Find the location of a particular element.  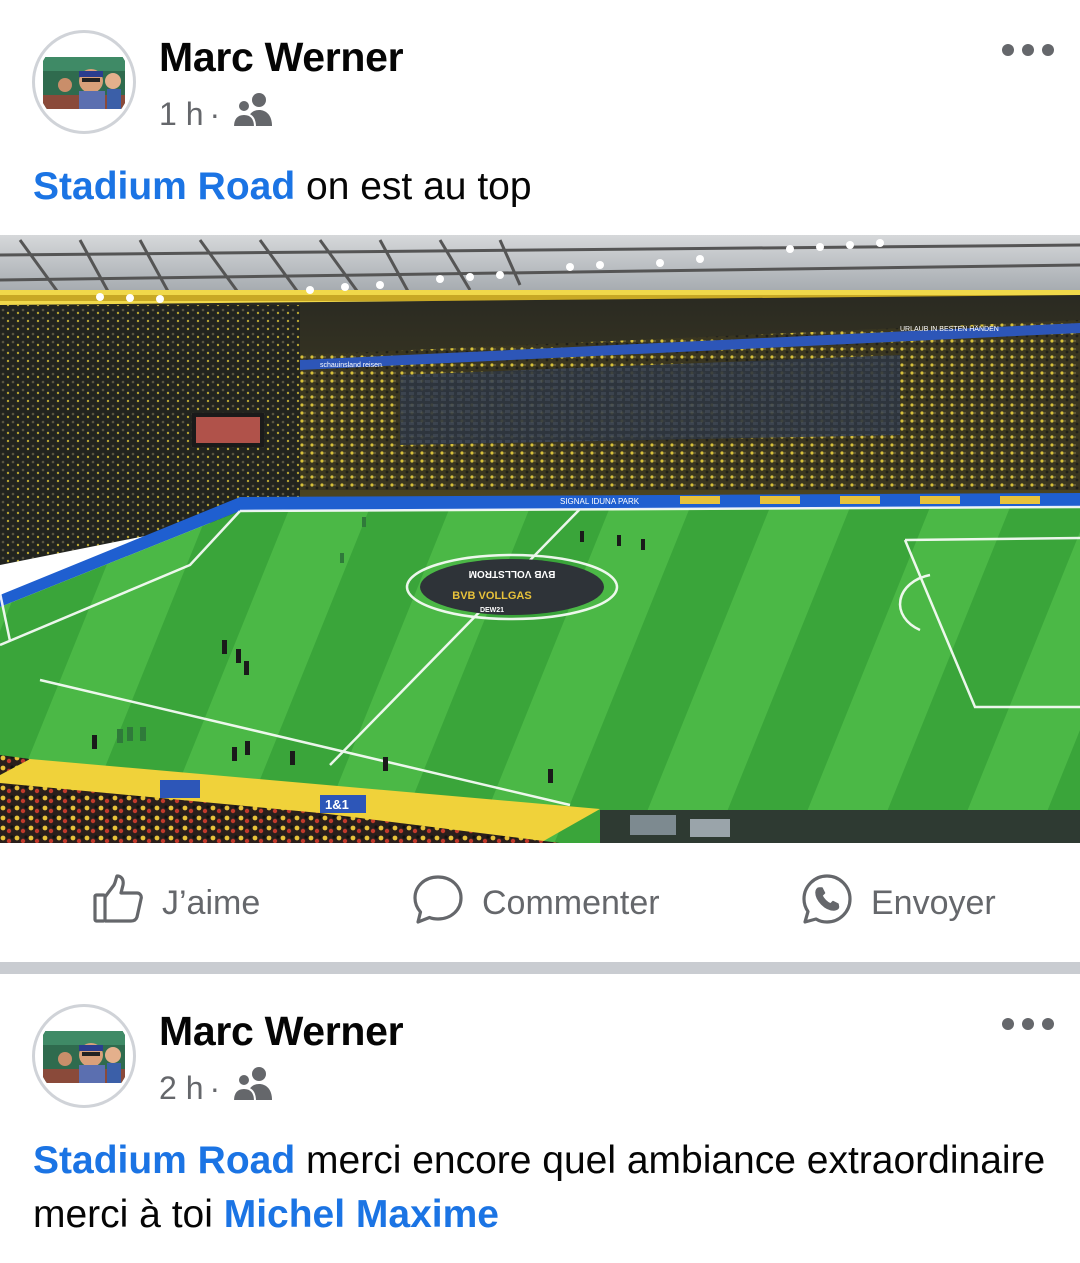

pitch-logo-text: DEW21 is located at coordinates (492, 610).